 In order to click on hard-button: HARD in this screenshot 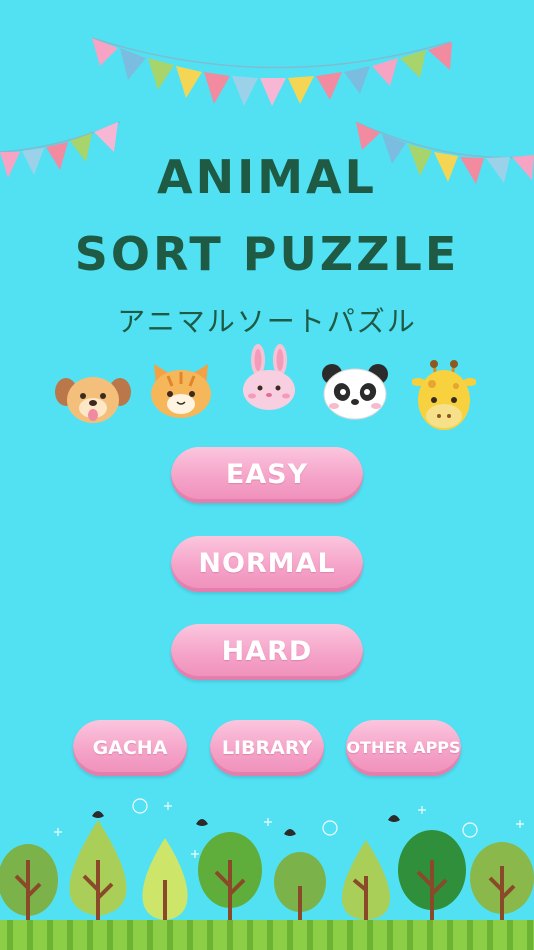, I will do `click(267, 652)`.